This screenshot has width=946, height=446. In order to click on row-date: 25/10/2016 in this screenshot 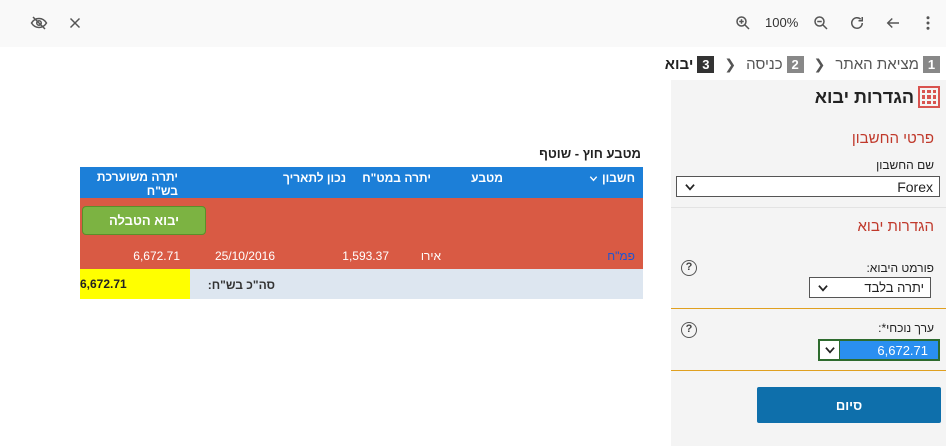, I will do `click(244, 256)`.